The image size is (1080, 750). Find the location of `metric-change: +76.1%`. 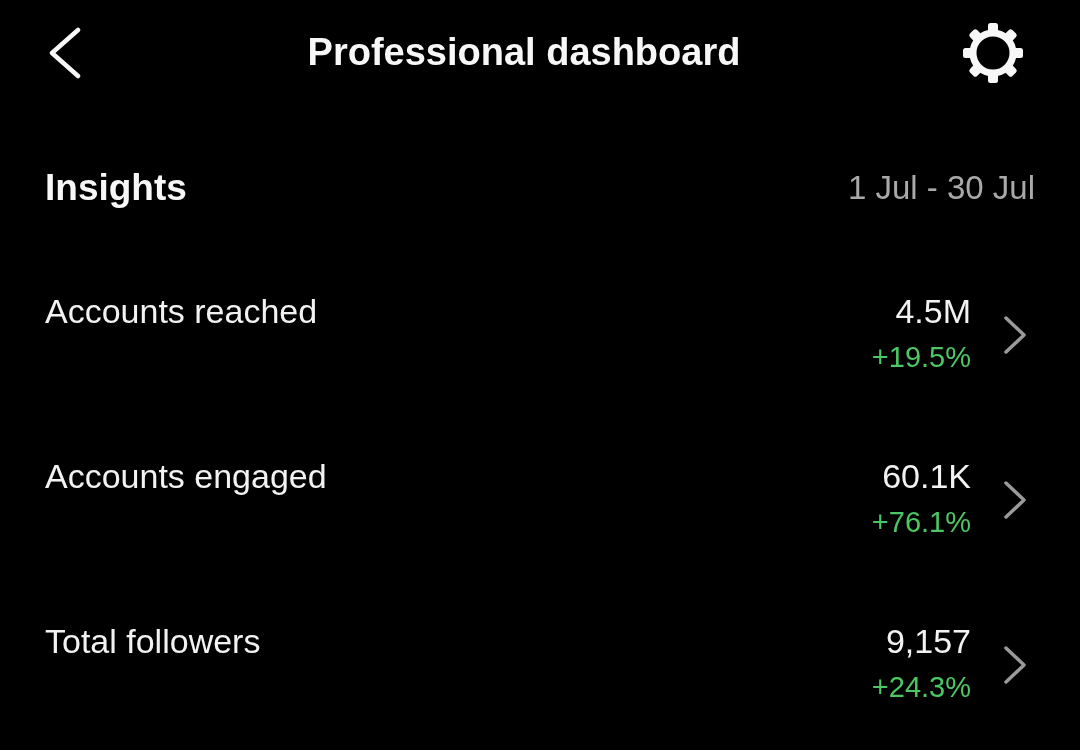

metric-change: +76.1% is located at coordinates (921, 522).